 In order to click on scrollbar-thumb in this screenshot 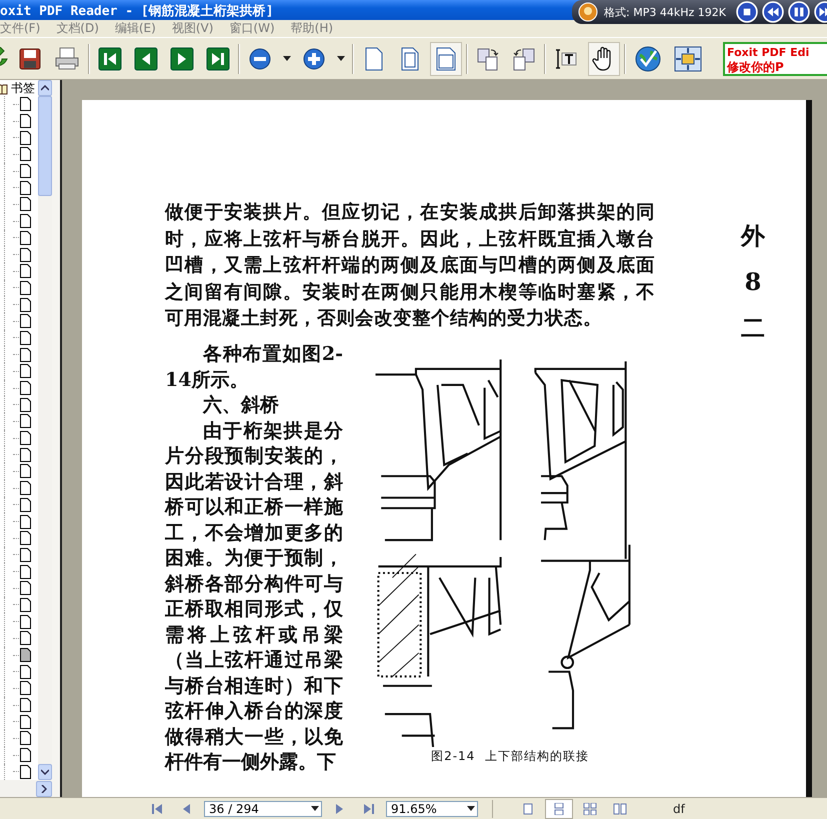, I will do `click(45, 146)`.